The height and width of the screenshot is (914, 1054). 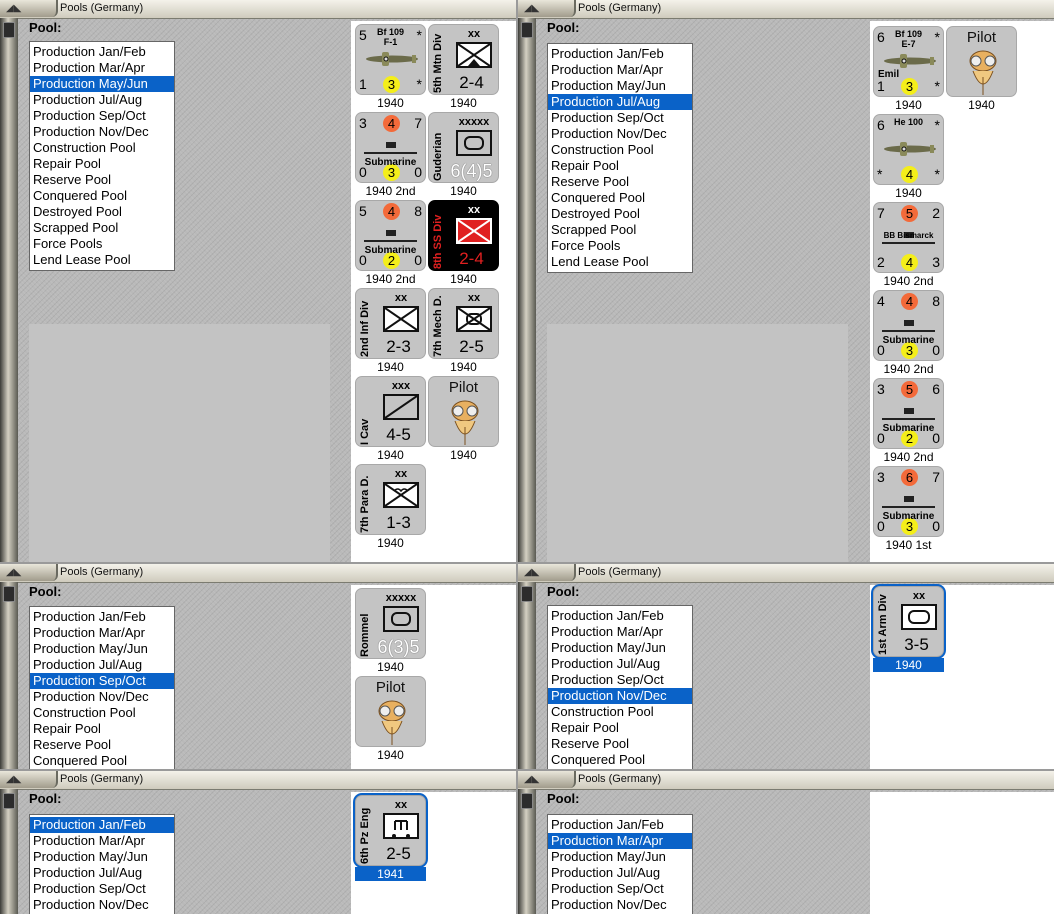 I want to click on counter-0: Rommel xxxxx 6(3)5, so click(x=390, y=623).